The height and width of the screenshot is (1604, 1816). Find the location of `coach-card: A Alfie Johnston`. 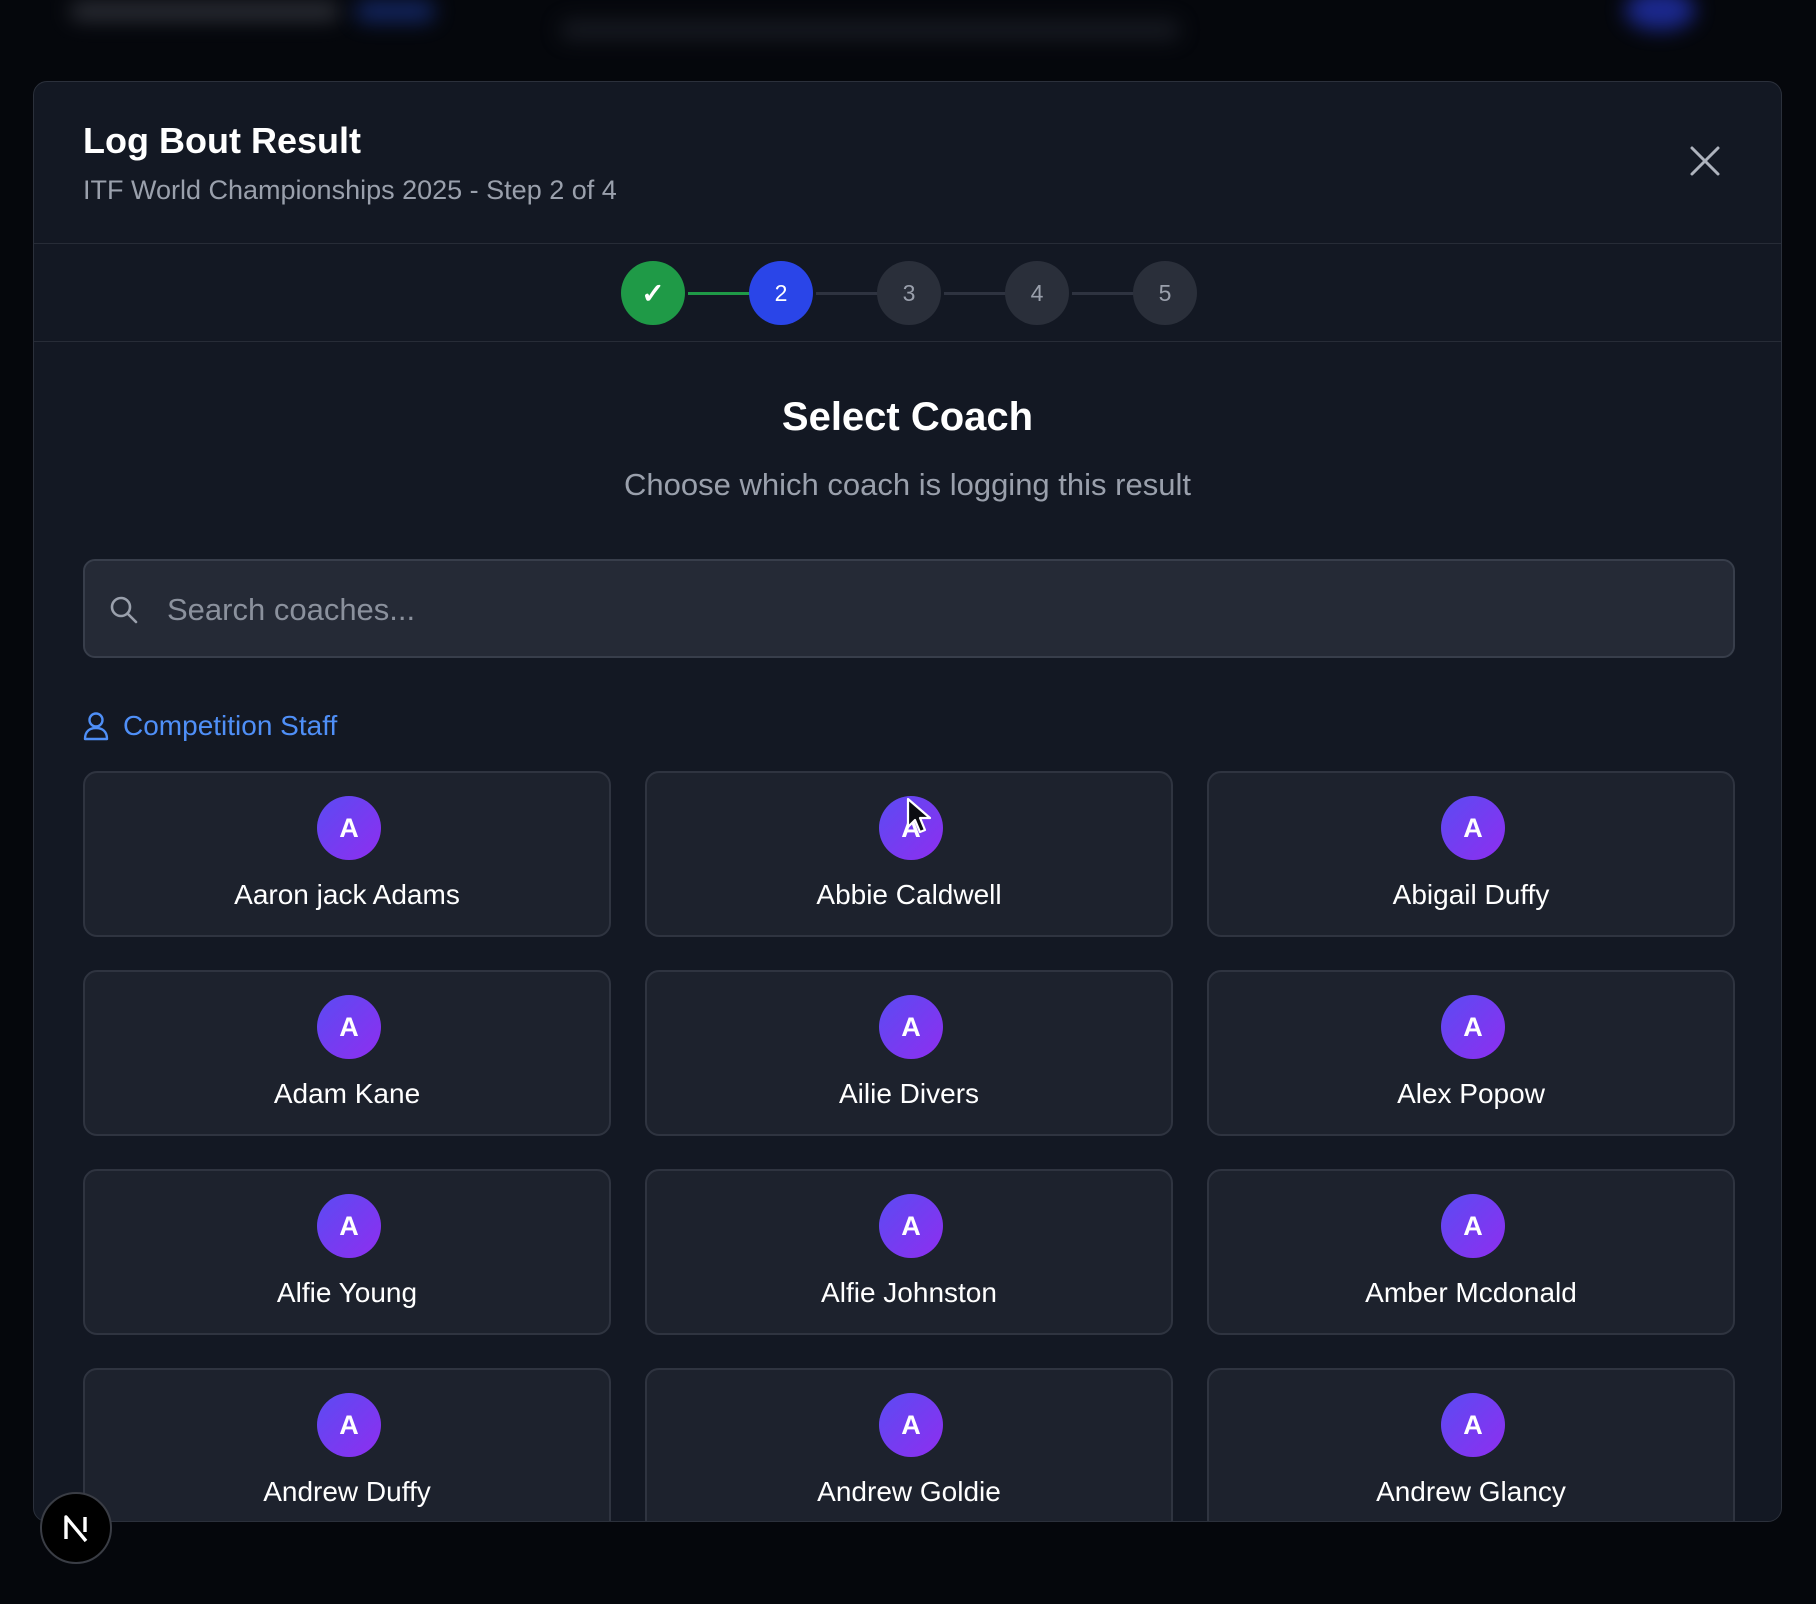

coach-card: A Alfie Johnston is located at coordinates (909, 1252).